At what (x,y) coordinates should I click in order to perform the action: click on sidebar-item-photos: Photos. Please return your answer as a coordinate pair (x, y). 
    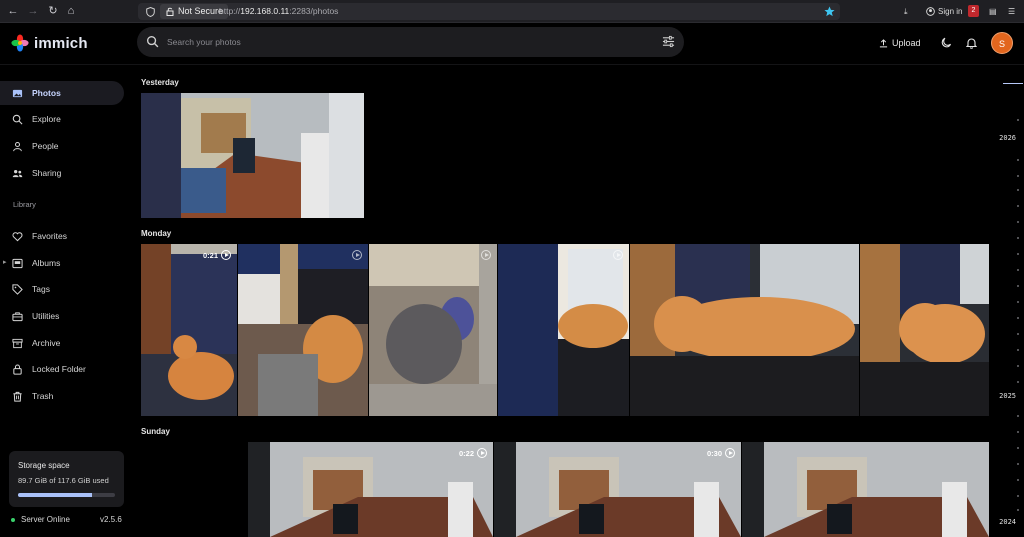
    Looking at the image, I should click on (62, 93).